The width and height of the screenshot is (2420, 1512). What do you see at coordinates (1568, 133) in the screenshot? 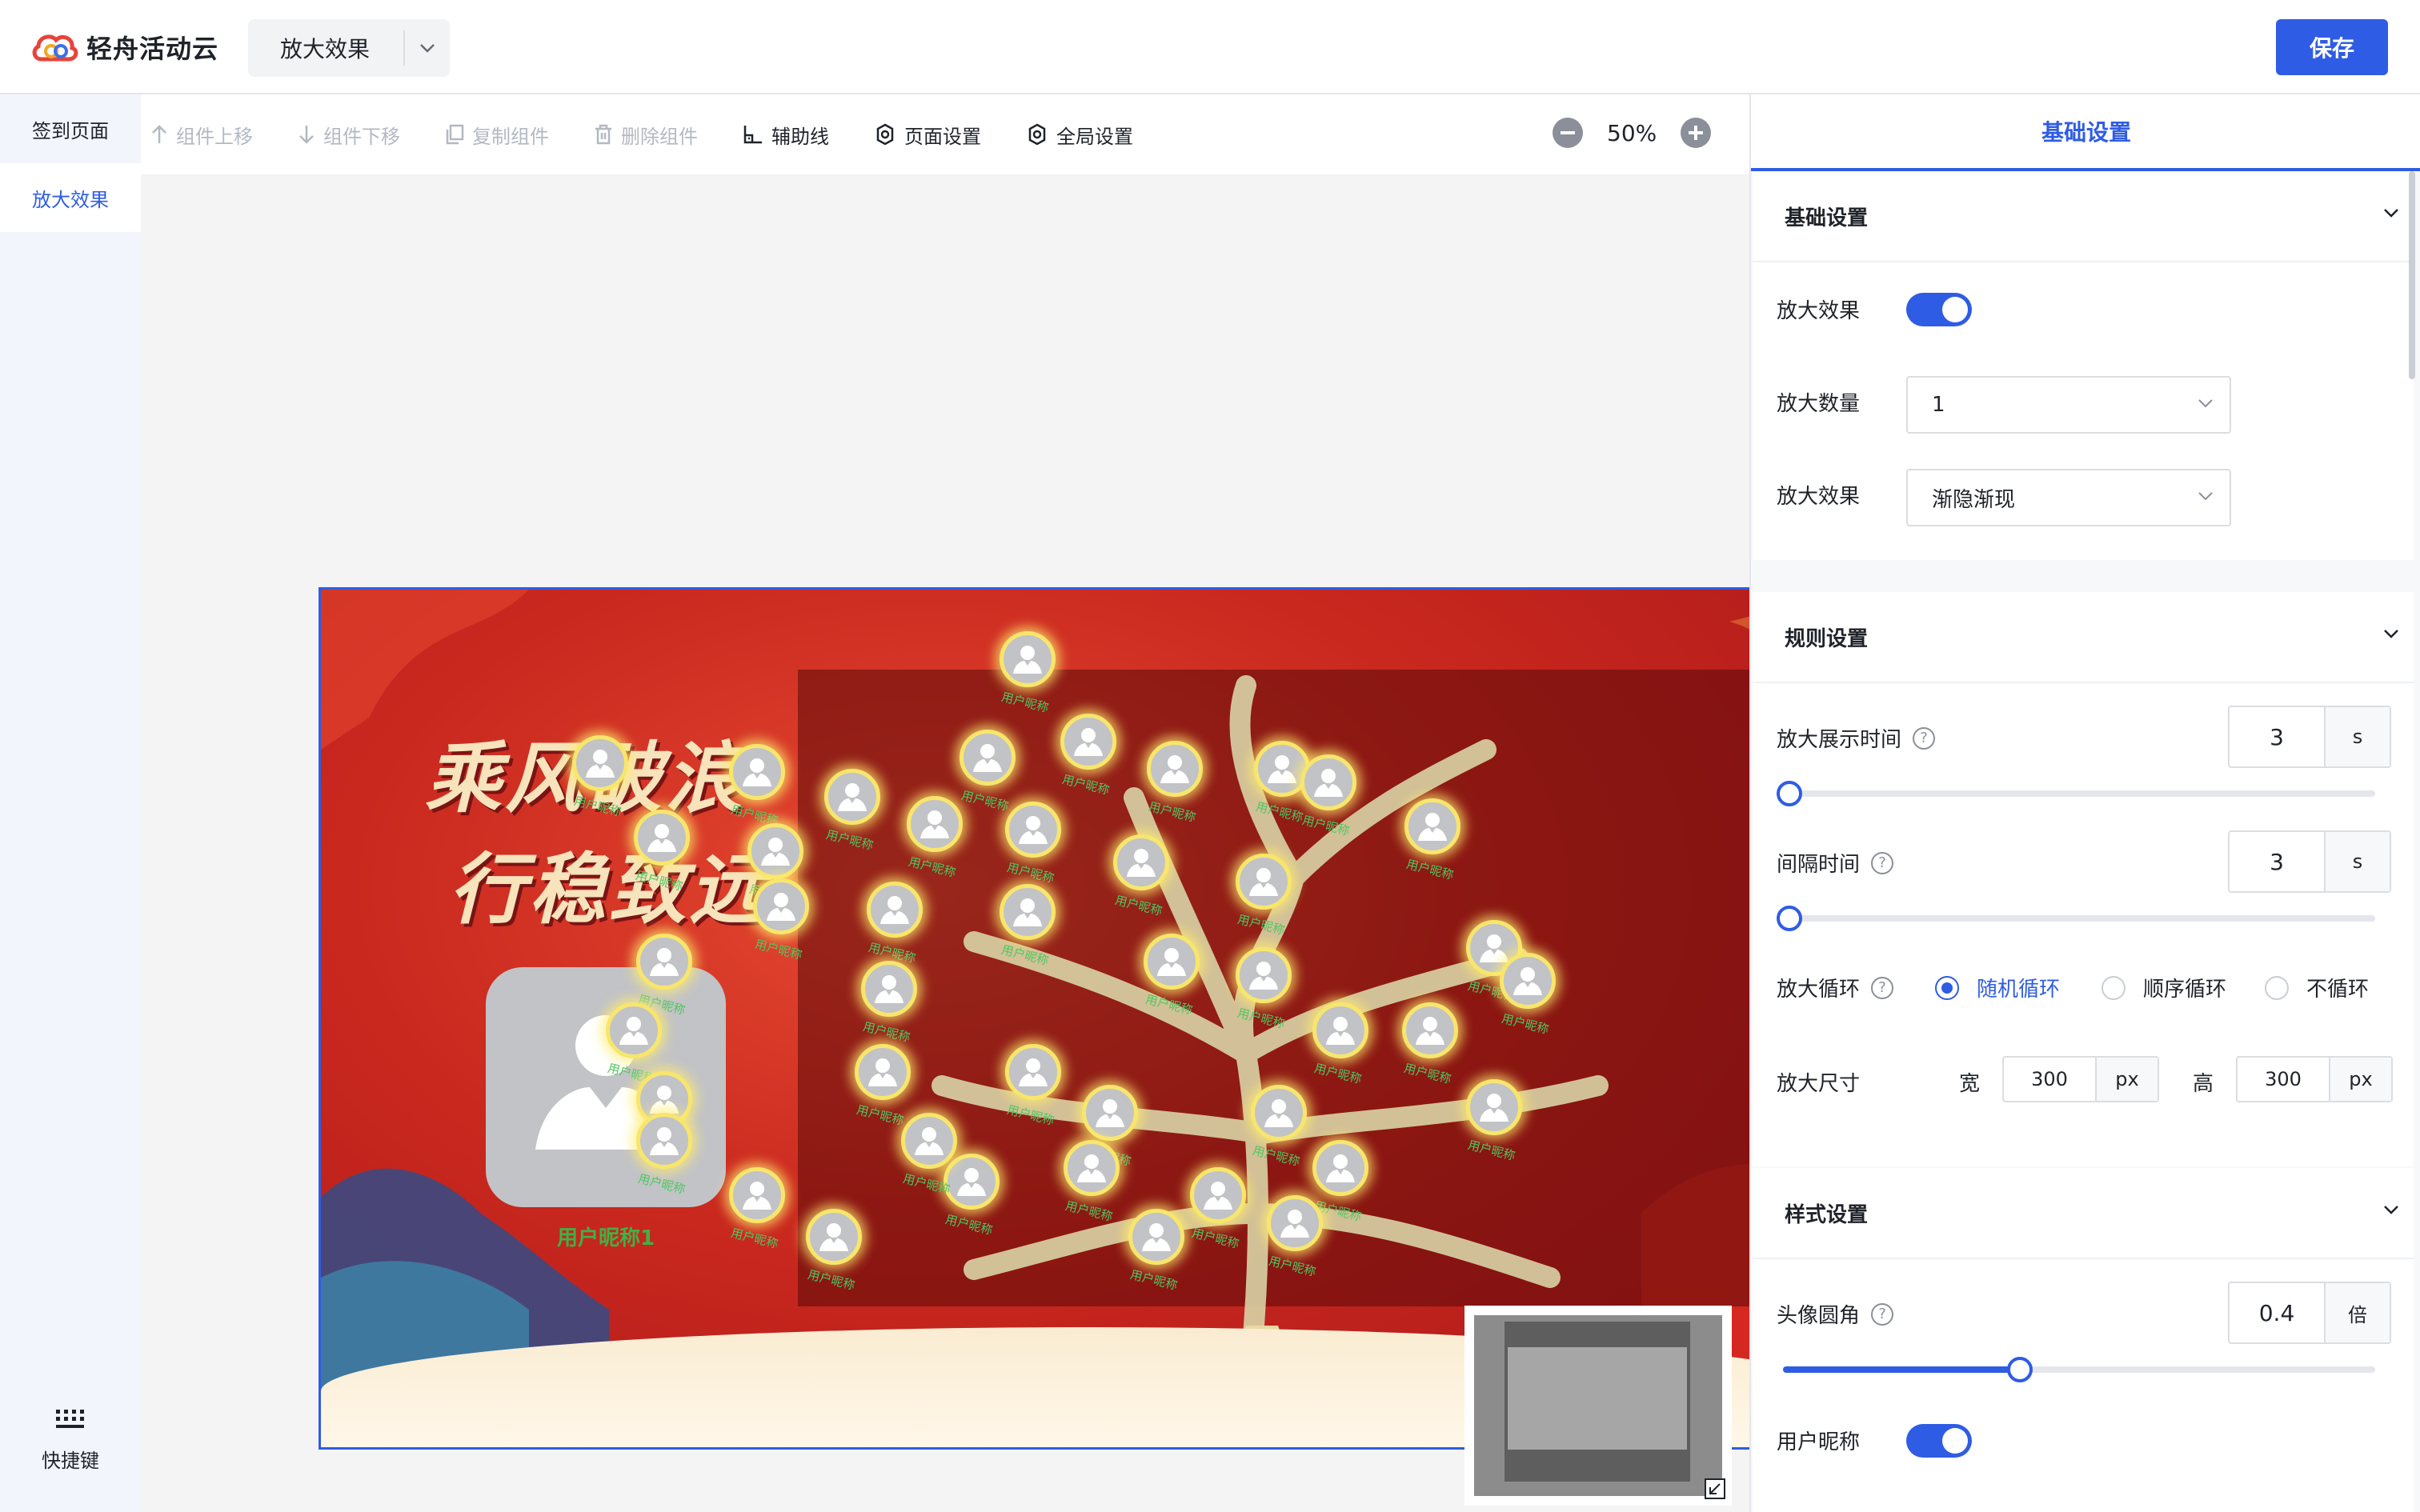
I see `zoom-out-button` at bounding box center [1568, 133].